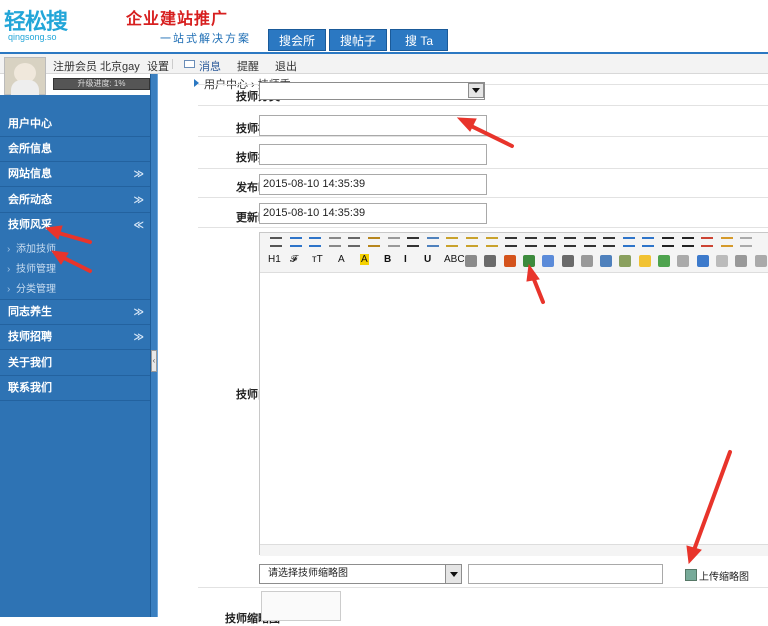  I want to click on sidebar-item-label: 用户中心, so click(30, 124).